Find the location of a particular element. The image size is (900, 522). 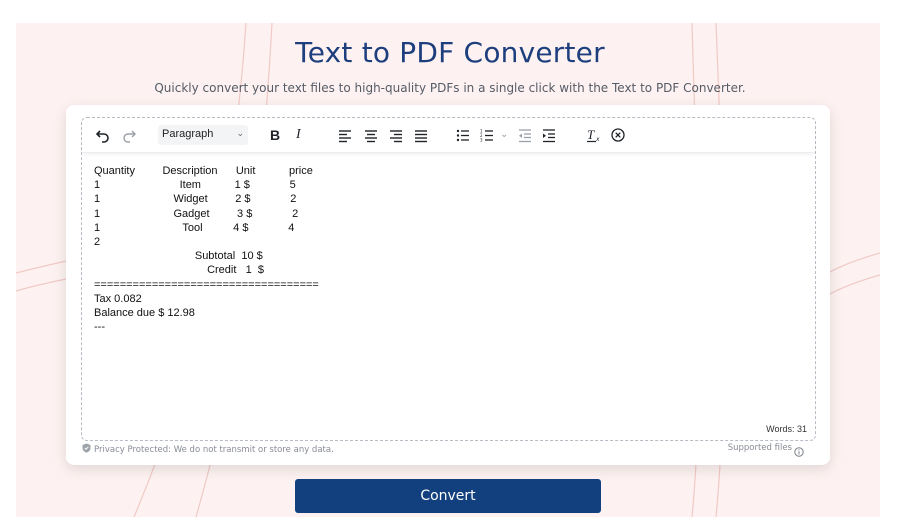

undo-icon is located at coordinates (103, 135).